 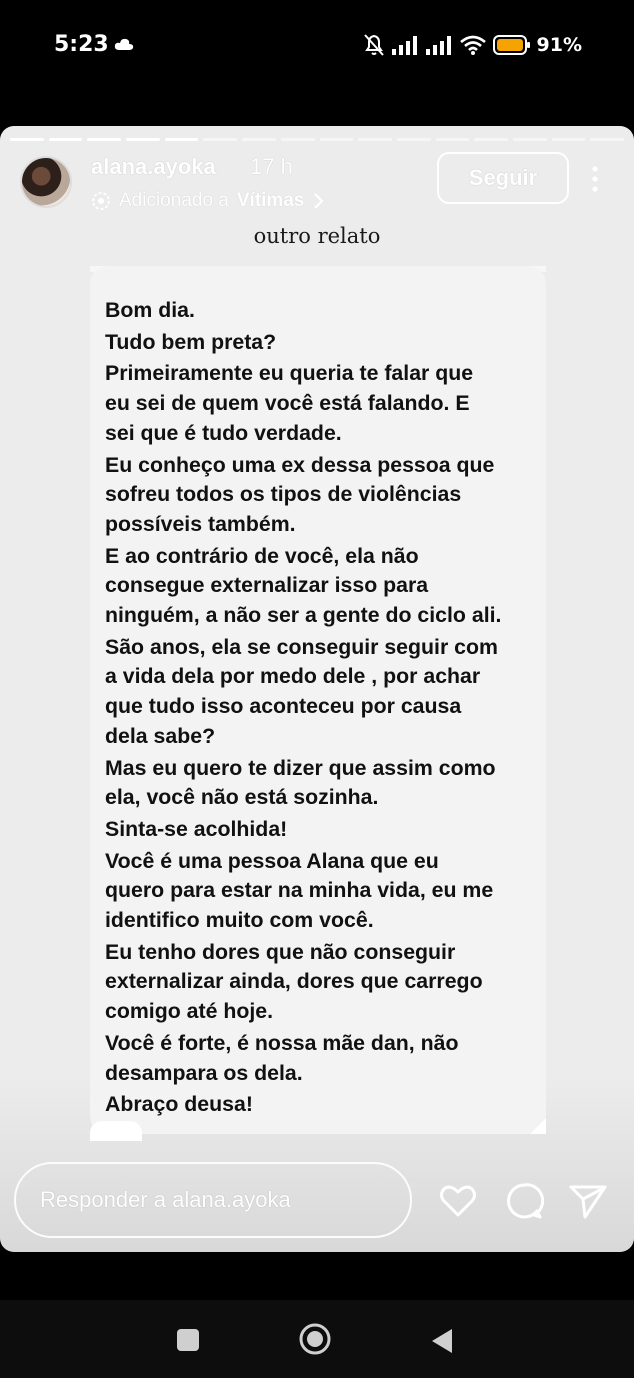 I want to click on follow-button: Seguir, so click(x=503, y=178).